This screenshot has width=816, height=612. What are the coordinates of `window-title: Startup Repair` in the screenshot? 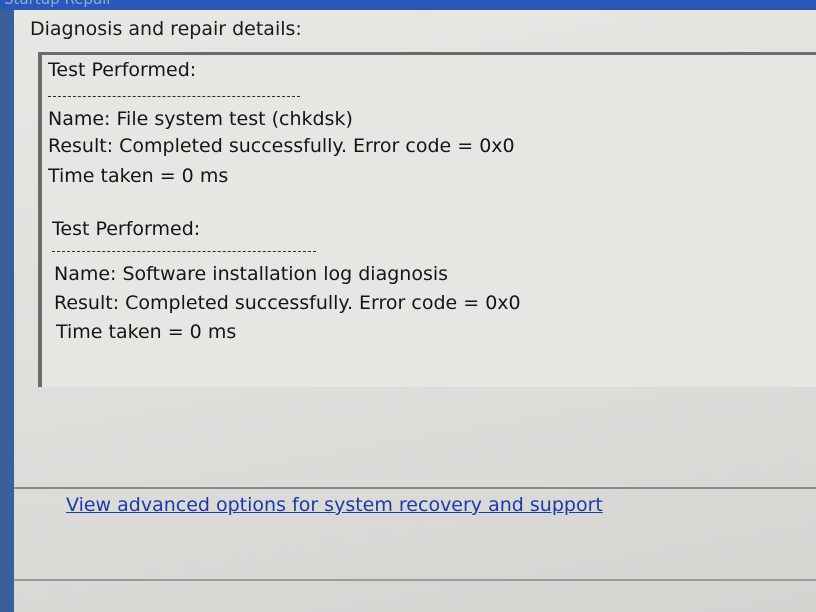 It's located at (58, 4).